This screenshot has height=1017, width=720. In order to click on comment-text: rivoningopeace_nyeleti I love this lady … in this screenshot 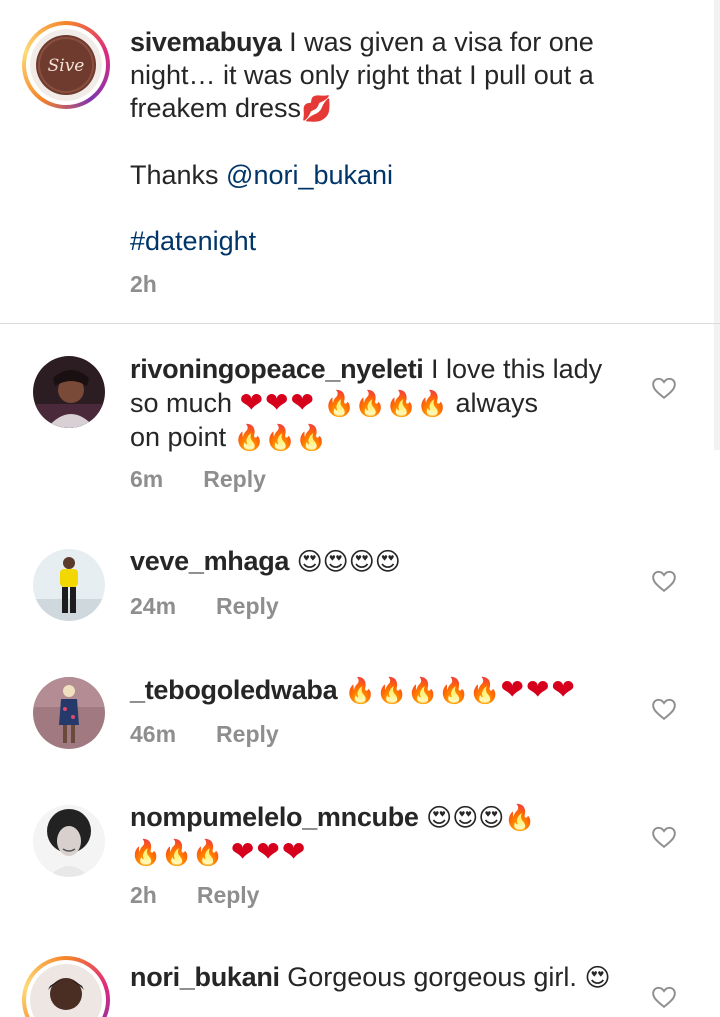, I will do `click(366, 404)`.